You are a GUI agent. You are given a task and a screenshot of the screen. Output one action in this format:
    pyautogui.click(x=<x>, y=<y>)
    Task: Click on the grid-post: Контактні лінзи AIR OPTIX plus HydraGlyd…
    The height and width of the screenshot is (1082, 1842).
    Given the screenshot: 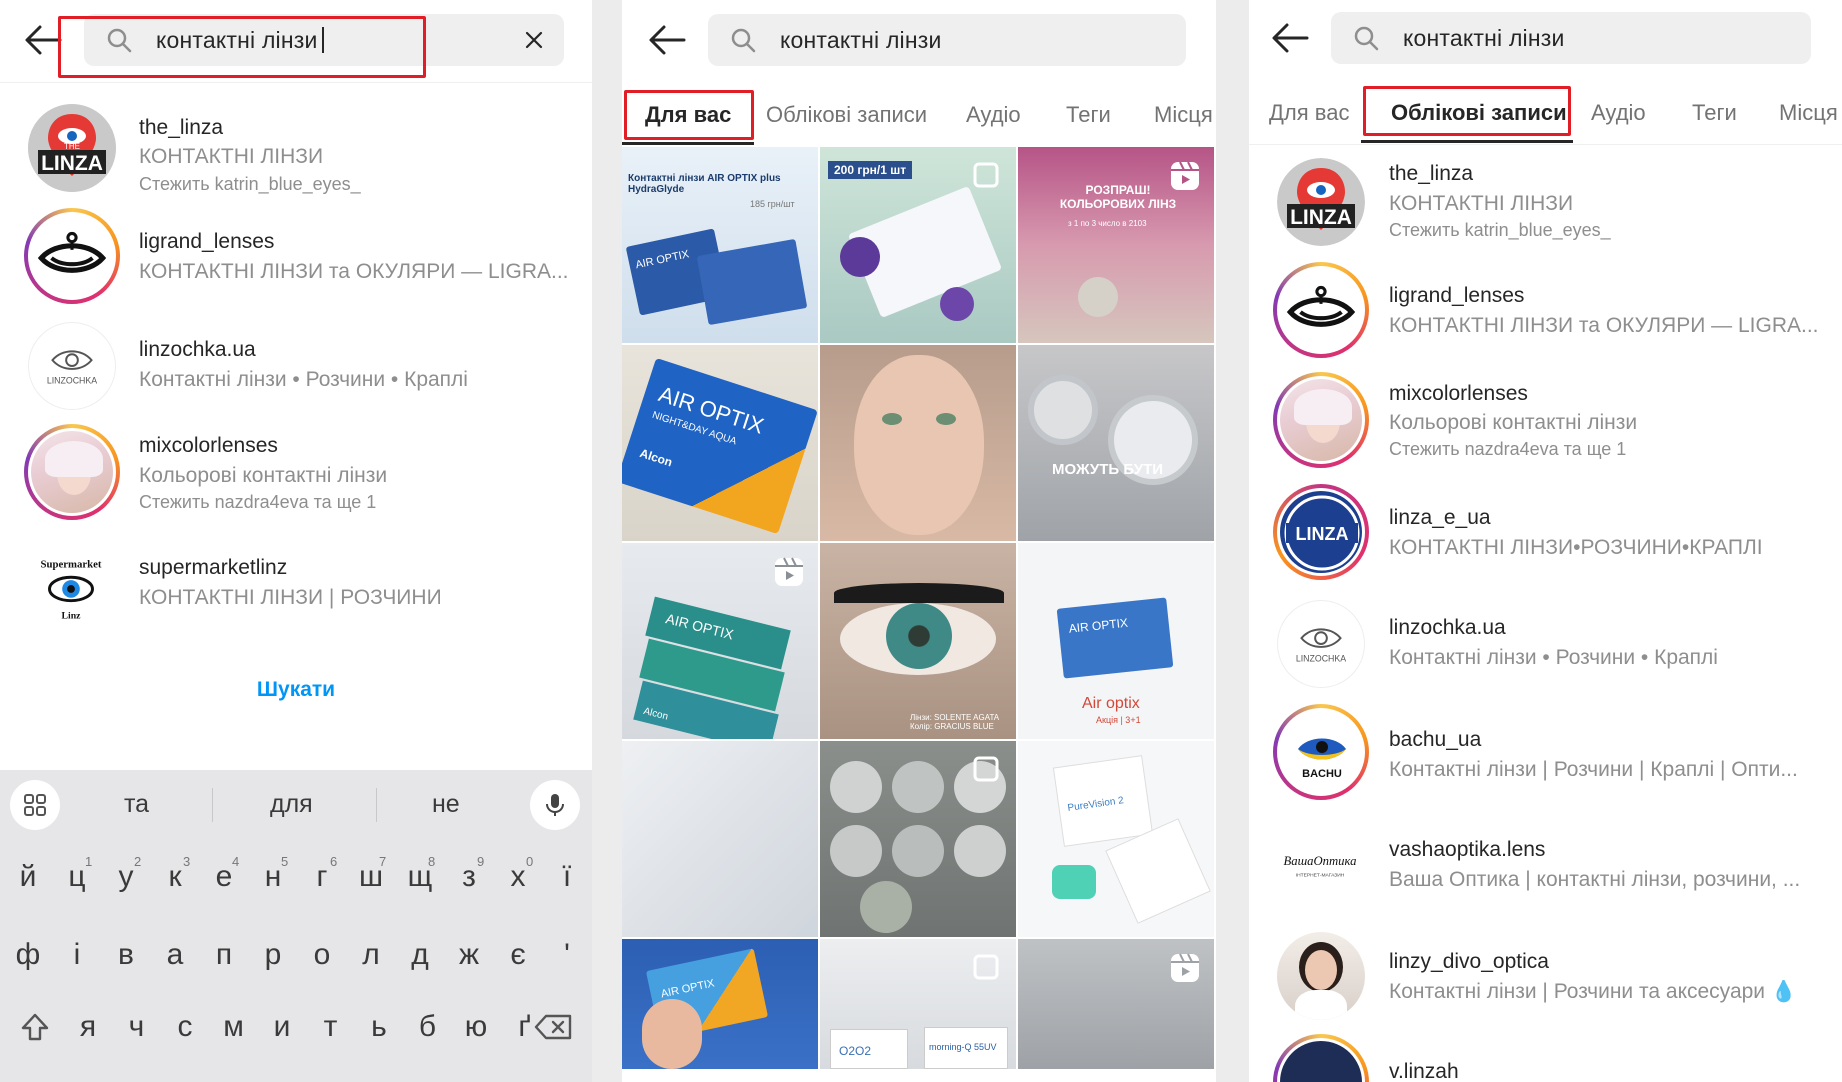 What is the action you would take?
    pyautogui.click(x=720, y=245)
    